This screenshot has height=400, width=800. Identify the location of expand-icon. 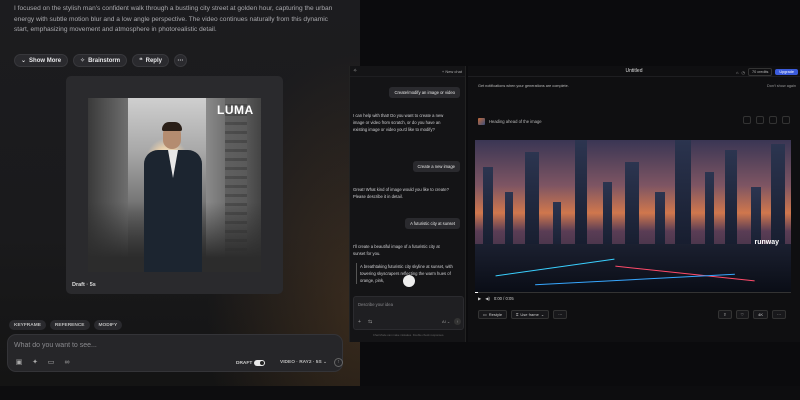
(760, 120).